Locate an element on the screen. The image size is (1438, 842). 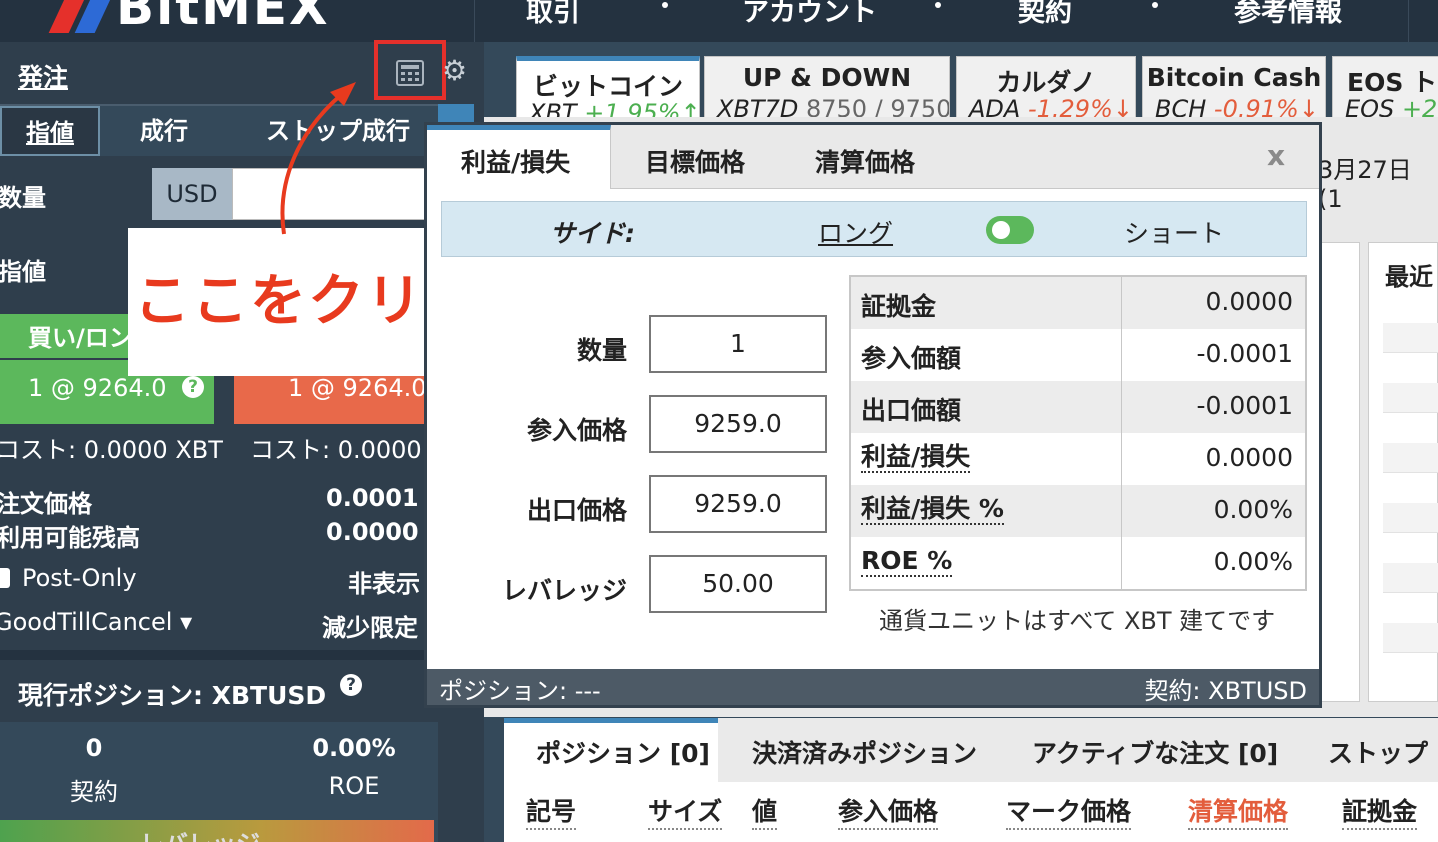
column-margin: 証拠金 is located at coordinates (1380, 811).